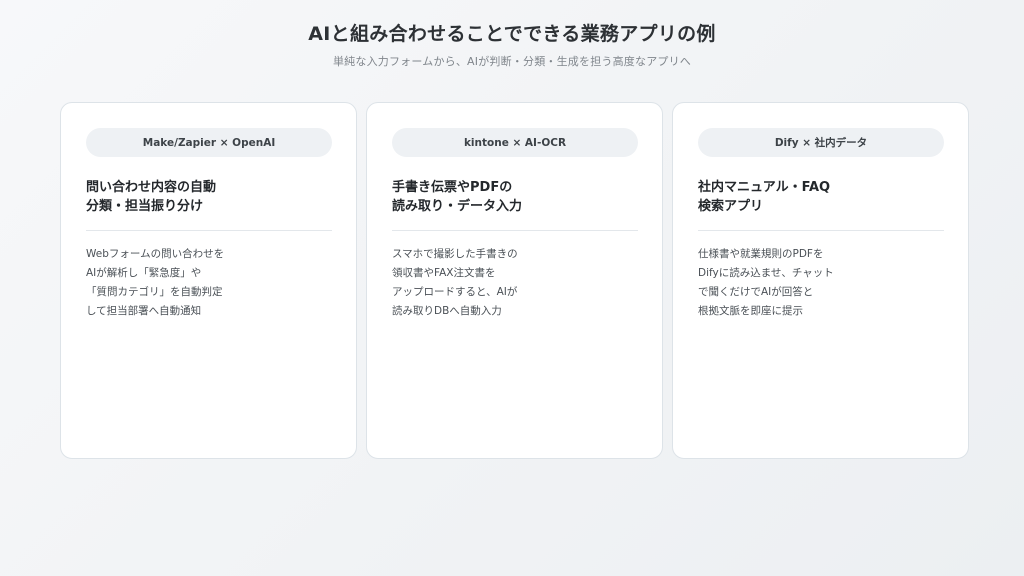 This screenshot has height=576, width=1024. What do you see at coordinates (151, 187) in the screenshot?
I see `card-title-line: 問い合わせ内容の自動` at bounding box center [151, 187].